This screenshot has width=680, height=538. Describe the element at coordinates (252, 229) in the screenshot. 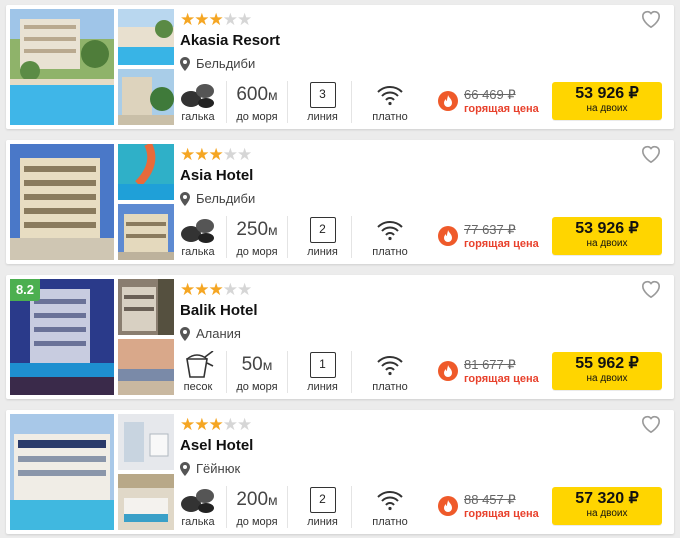

I see `distance-value: 250` at that location.